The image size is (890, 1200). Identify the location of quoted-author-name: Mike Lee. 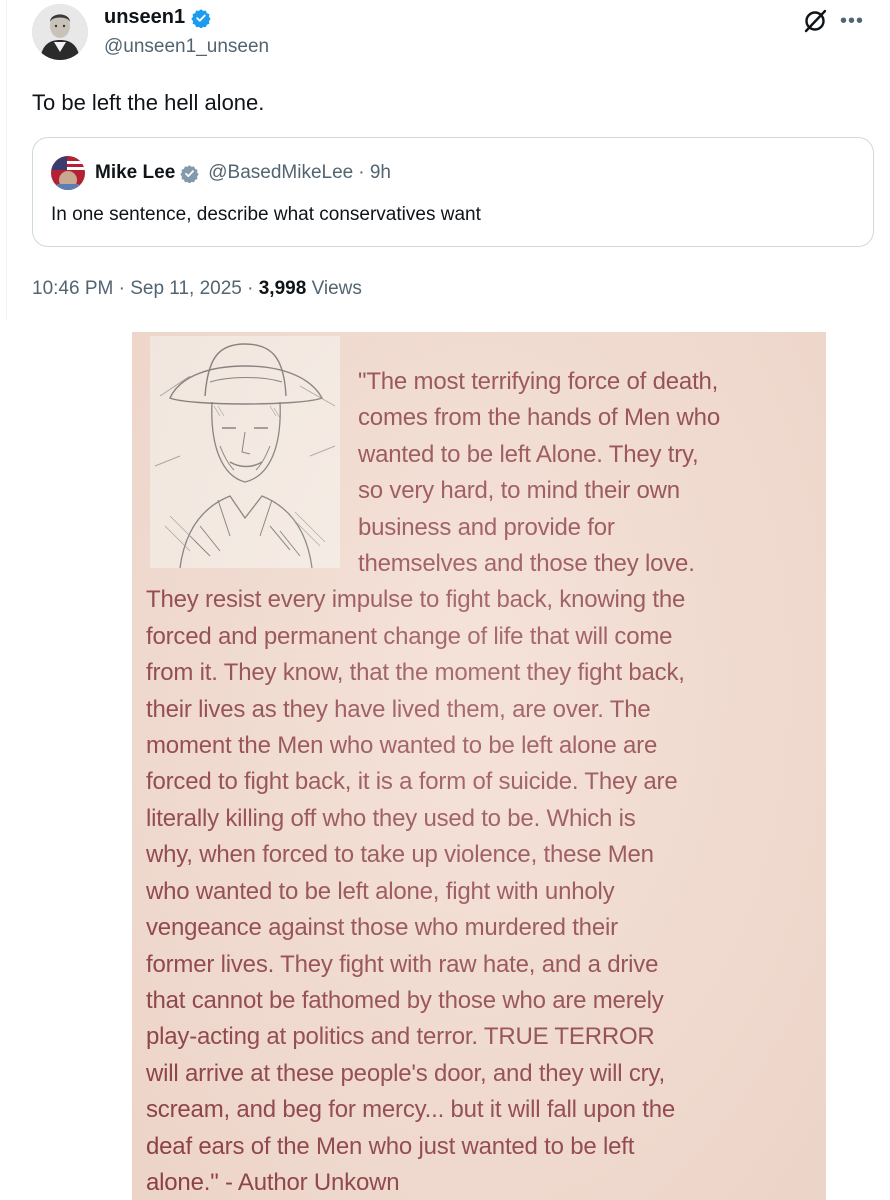
(135, 173).